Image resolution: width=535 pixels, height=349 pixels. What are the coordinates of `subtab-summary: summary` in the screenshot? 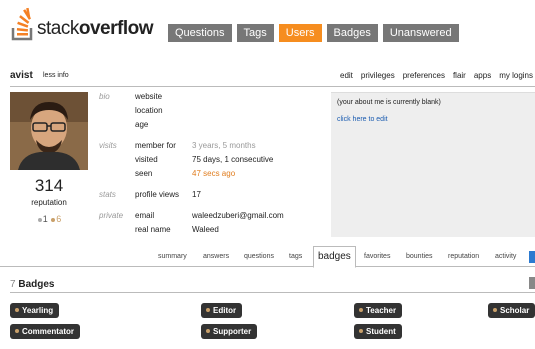 It's located at (172, 256).